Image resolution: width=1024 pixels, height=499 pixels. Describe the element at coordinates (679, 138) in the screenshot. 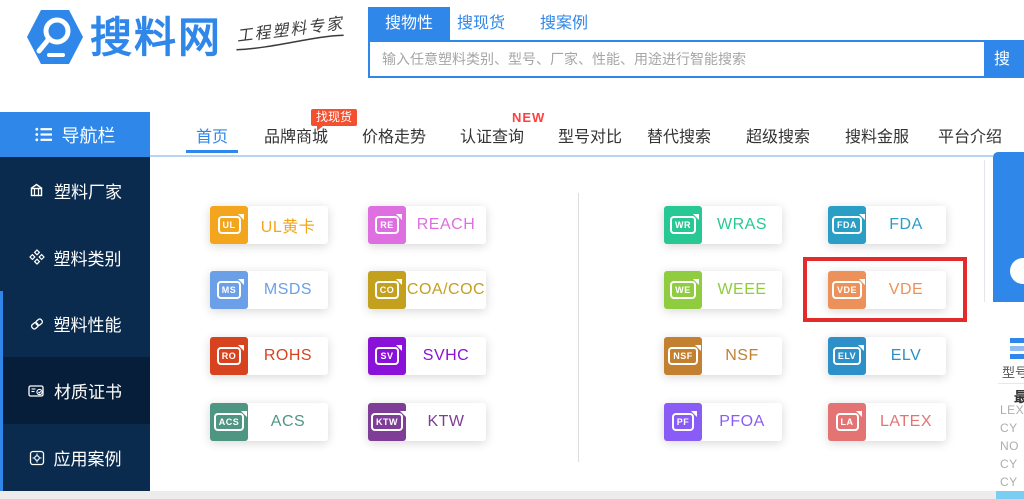

I see `nav-item-alternative-search: 替代搜索` at that location.